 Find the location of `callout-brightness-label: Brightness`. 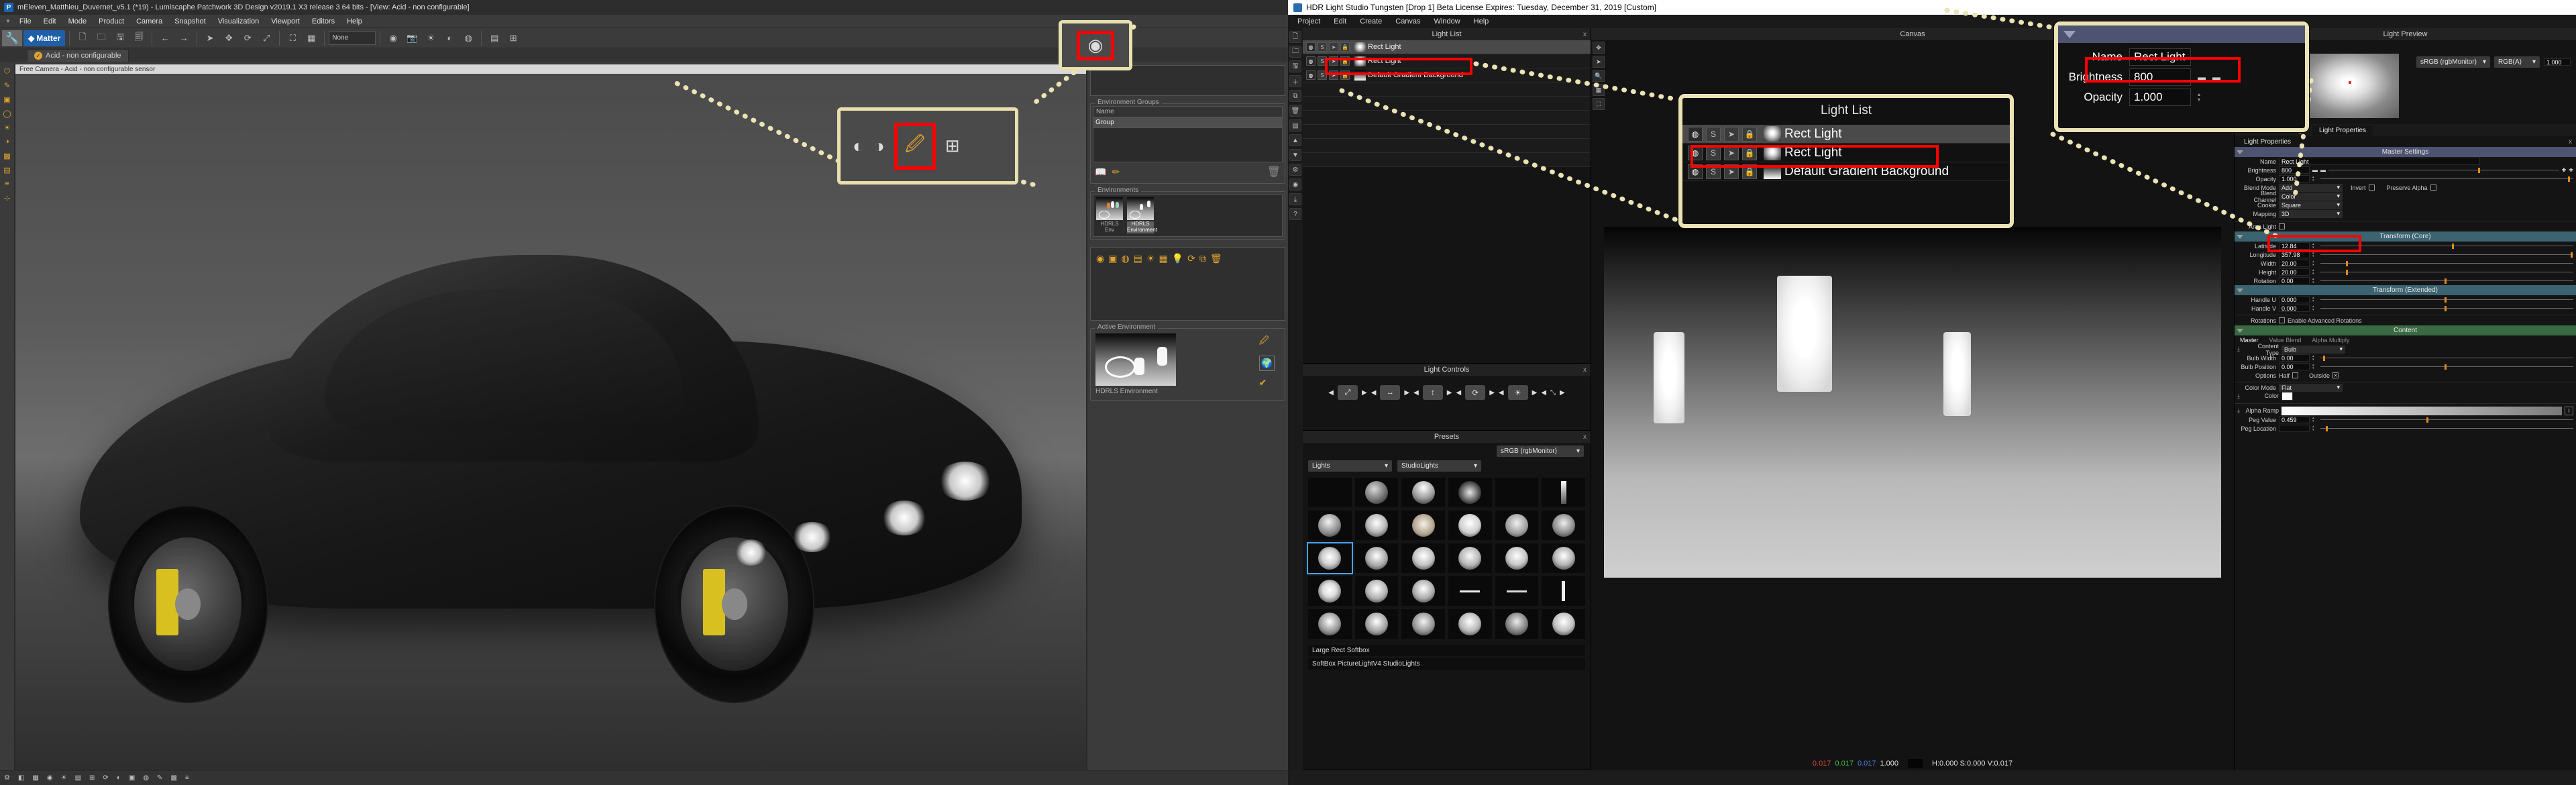

callout-brightness-label: Brightness is located at coordinates (2095, 76).